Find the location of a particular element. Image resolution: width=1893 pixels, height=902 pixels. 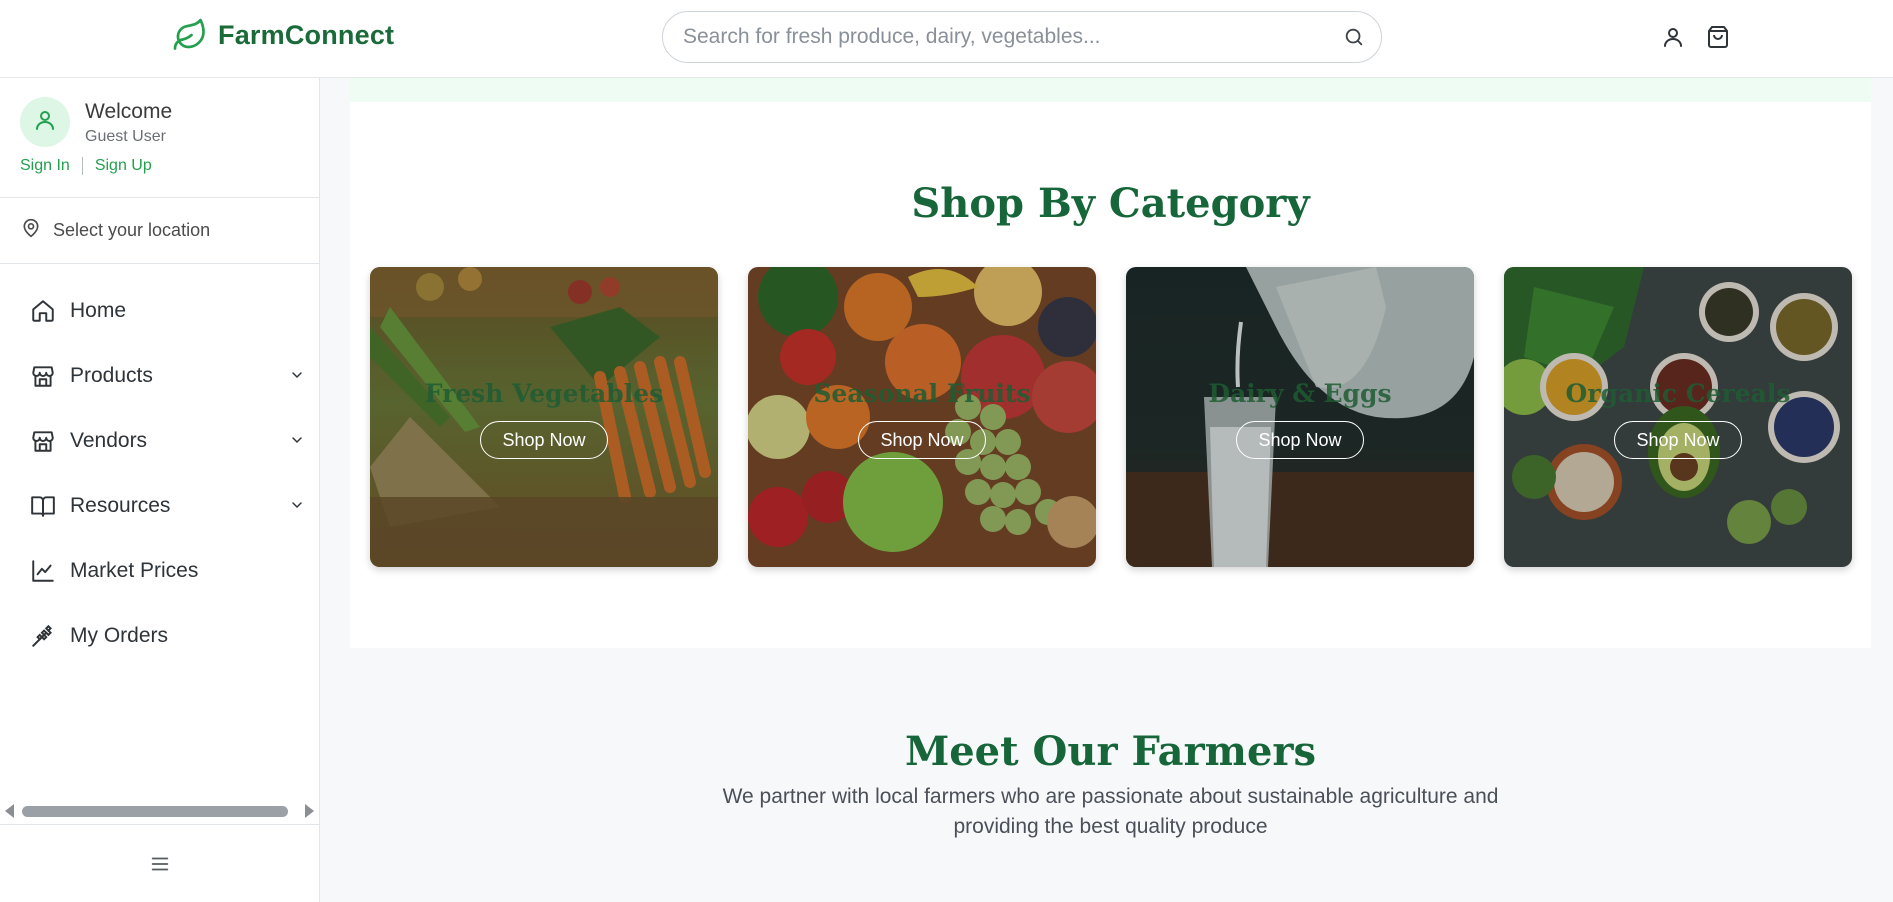

top-header: FarmConnect is located at coordinates (946, 39).